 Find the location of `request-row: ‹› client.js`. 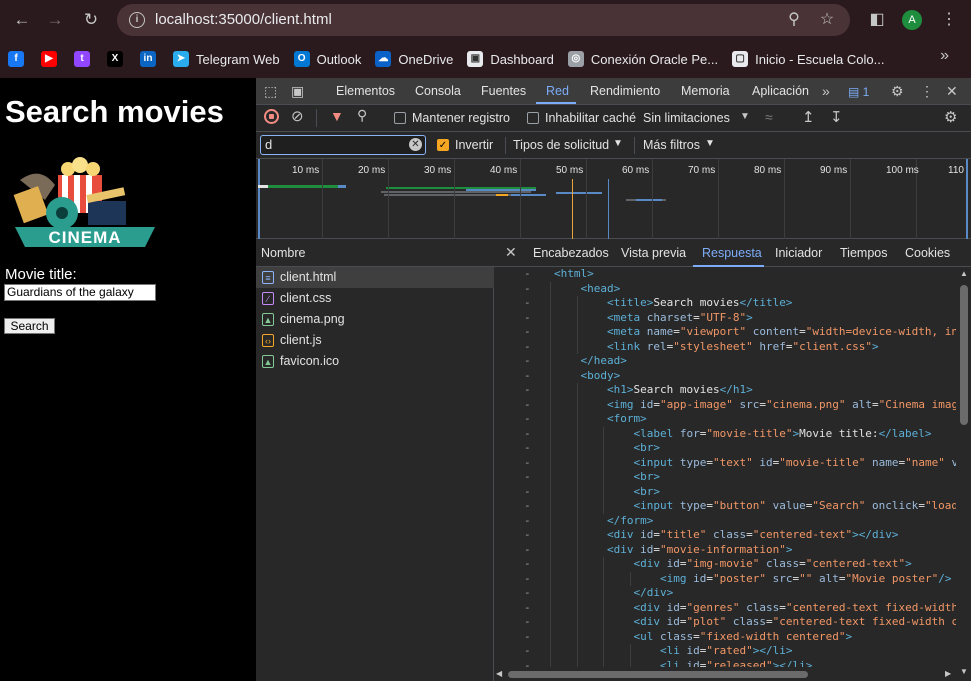

request-row: ‹› client.js is located at coordinates (375, 340).